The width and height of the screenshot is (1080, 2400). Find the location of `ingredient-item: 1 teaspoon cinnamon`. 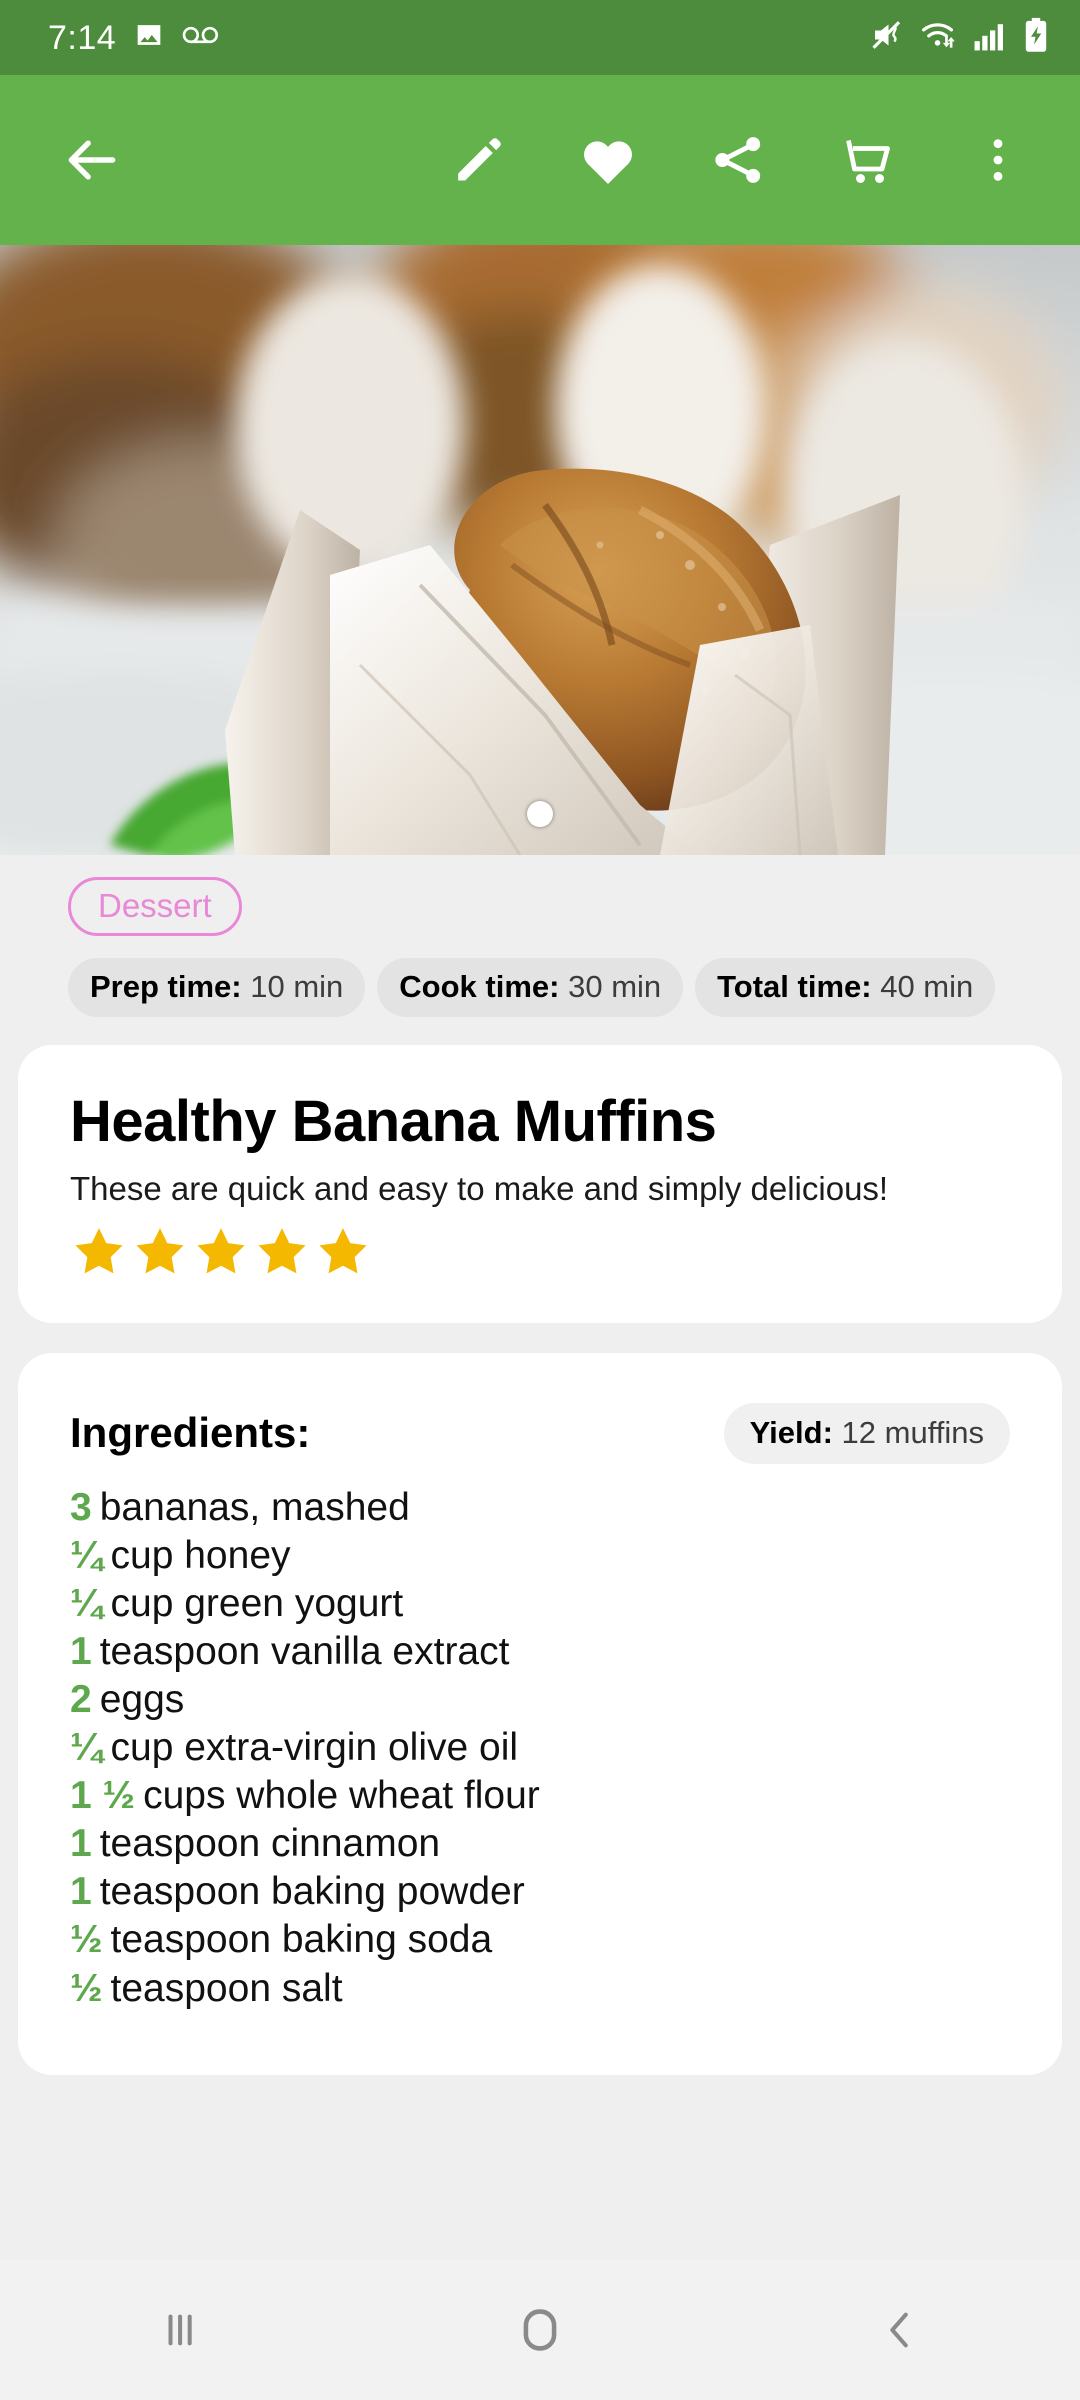

ingredient-item: 1 teaspoon cinnamon is located at coordinates (540, 1844).